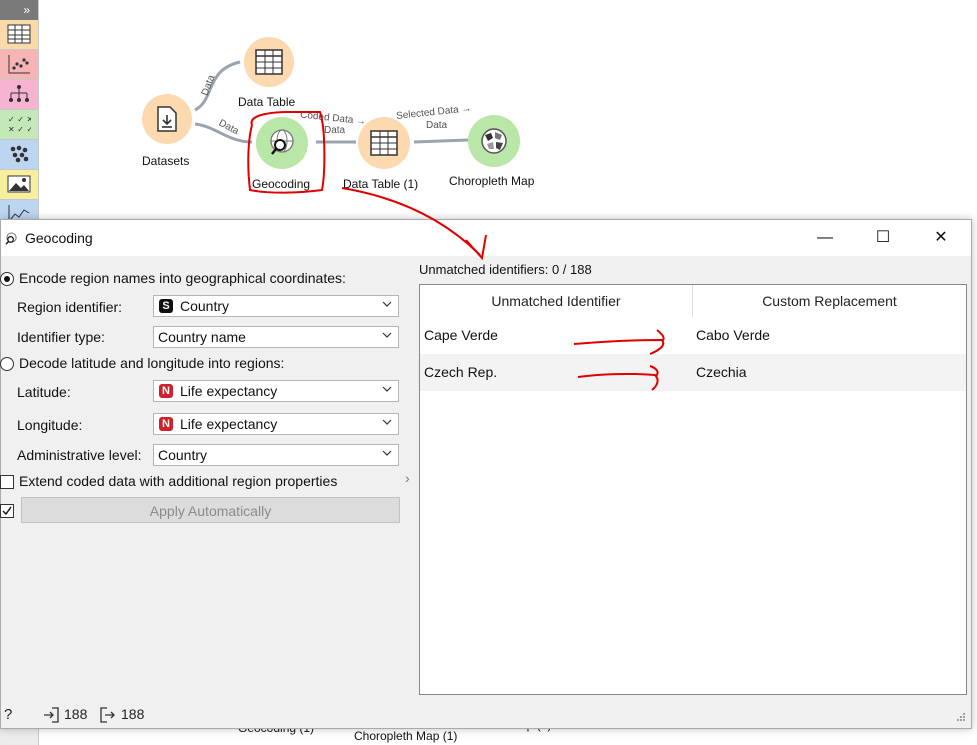 Image resolution: width=977 pixels, height=745 pixels. I want to click on custom-replacement-cell: Czechia, so click(721, 372).